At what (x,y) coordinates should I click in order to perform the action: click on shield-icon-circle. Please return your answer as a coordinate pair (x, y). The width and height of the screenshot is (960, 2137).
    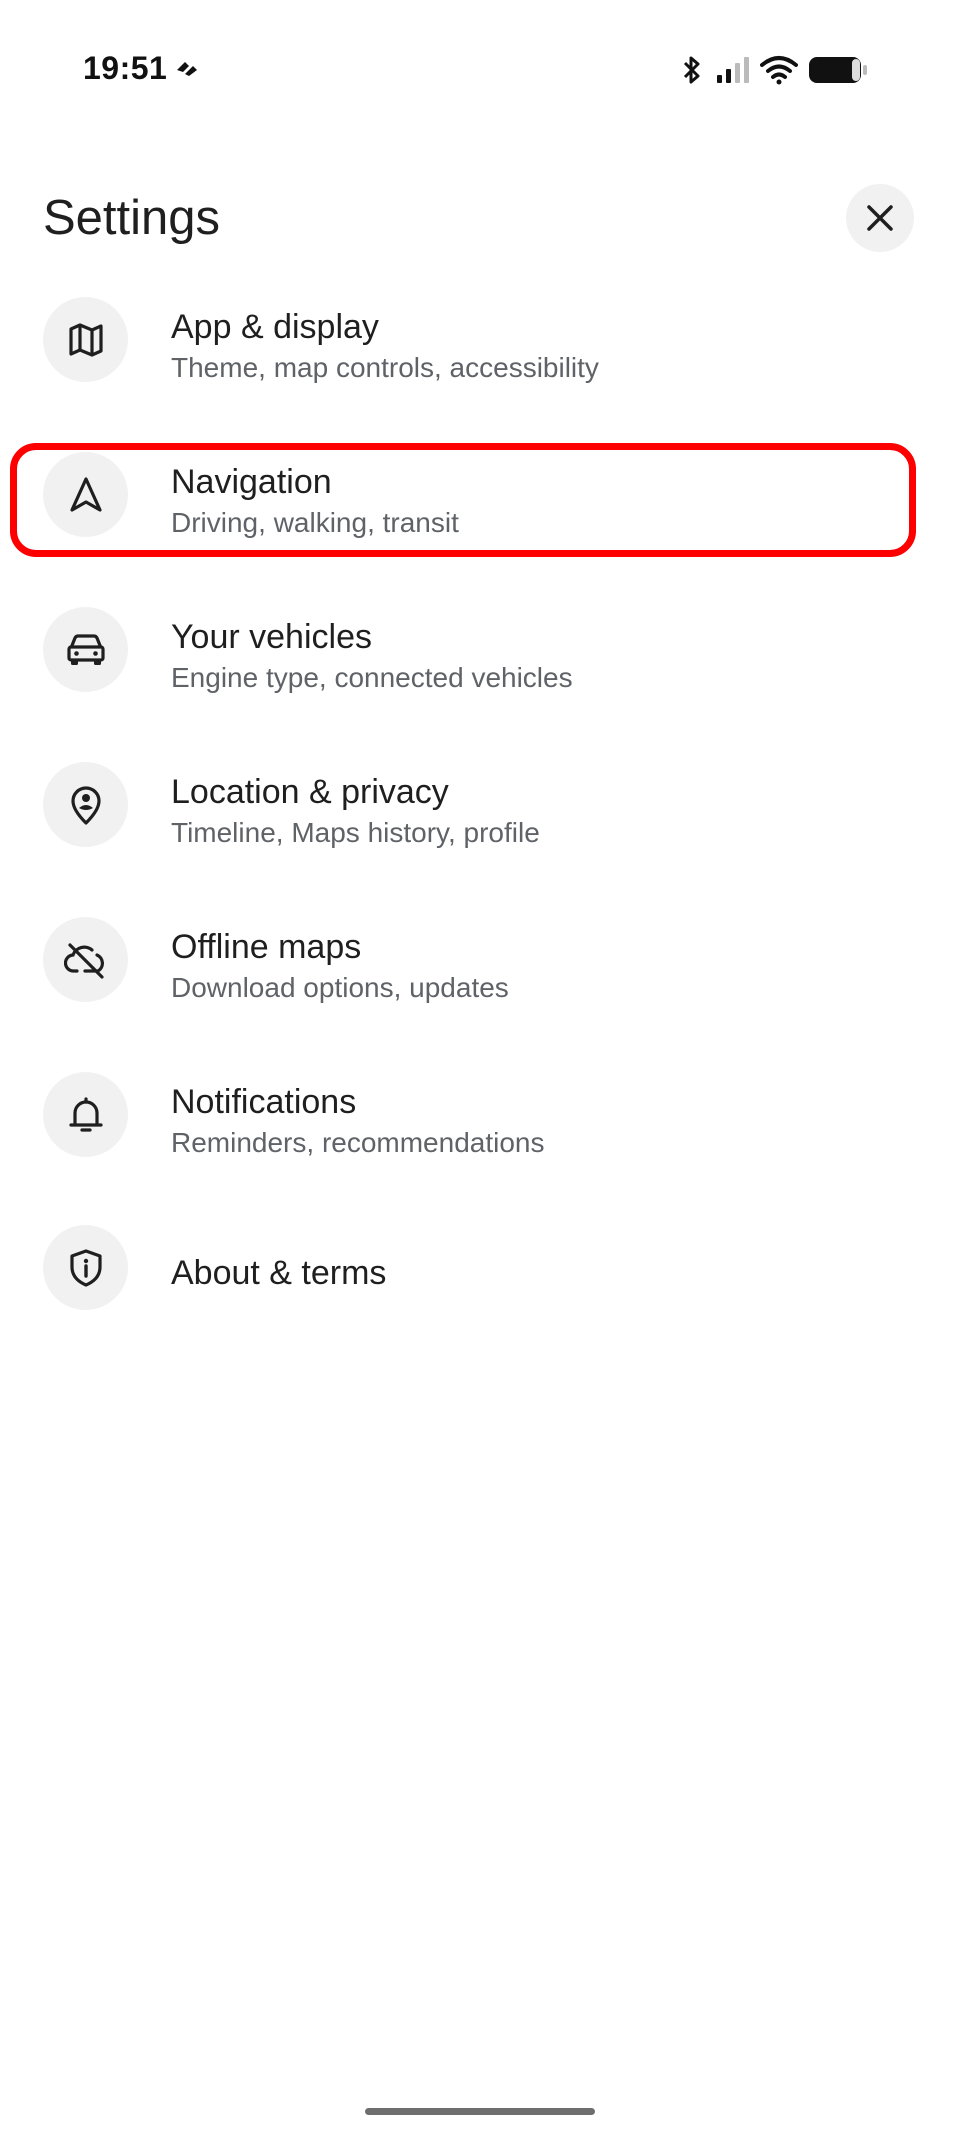
    Looking at the image, I should click on (85, 1267).